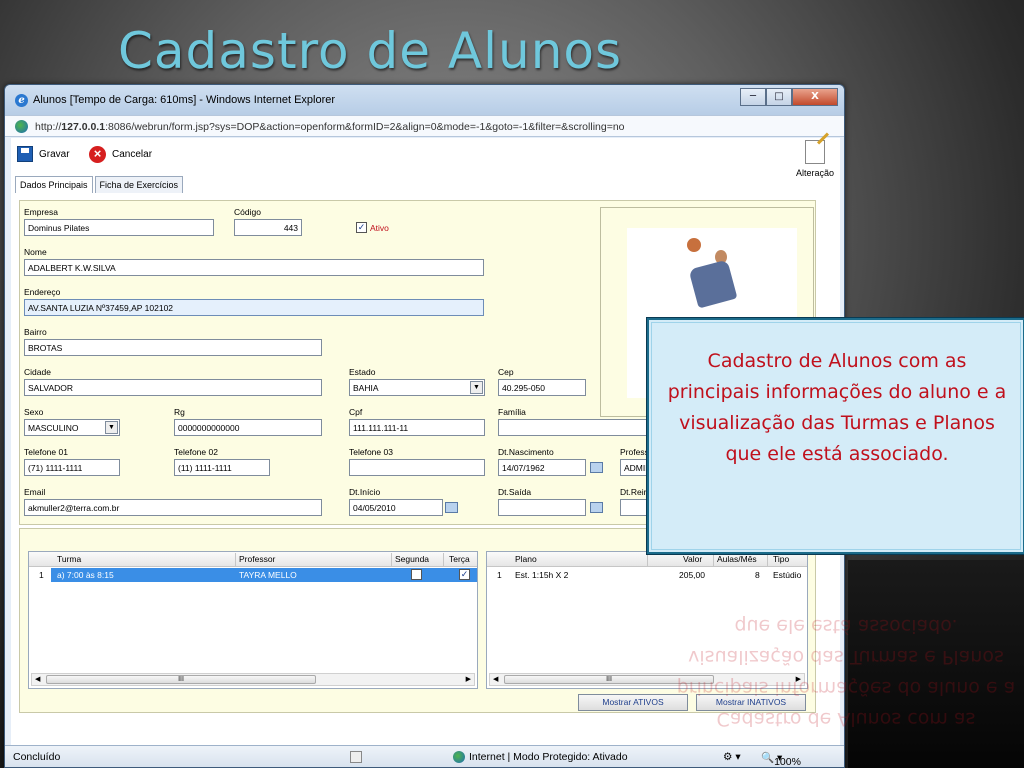 The height and width of the screenshot is (768, 1024). Describe the element at coordinates (936, 664) in the screenshot. I see `slide-dark-area` at that location.